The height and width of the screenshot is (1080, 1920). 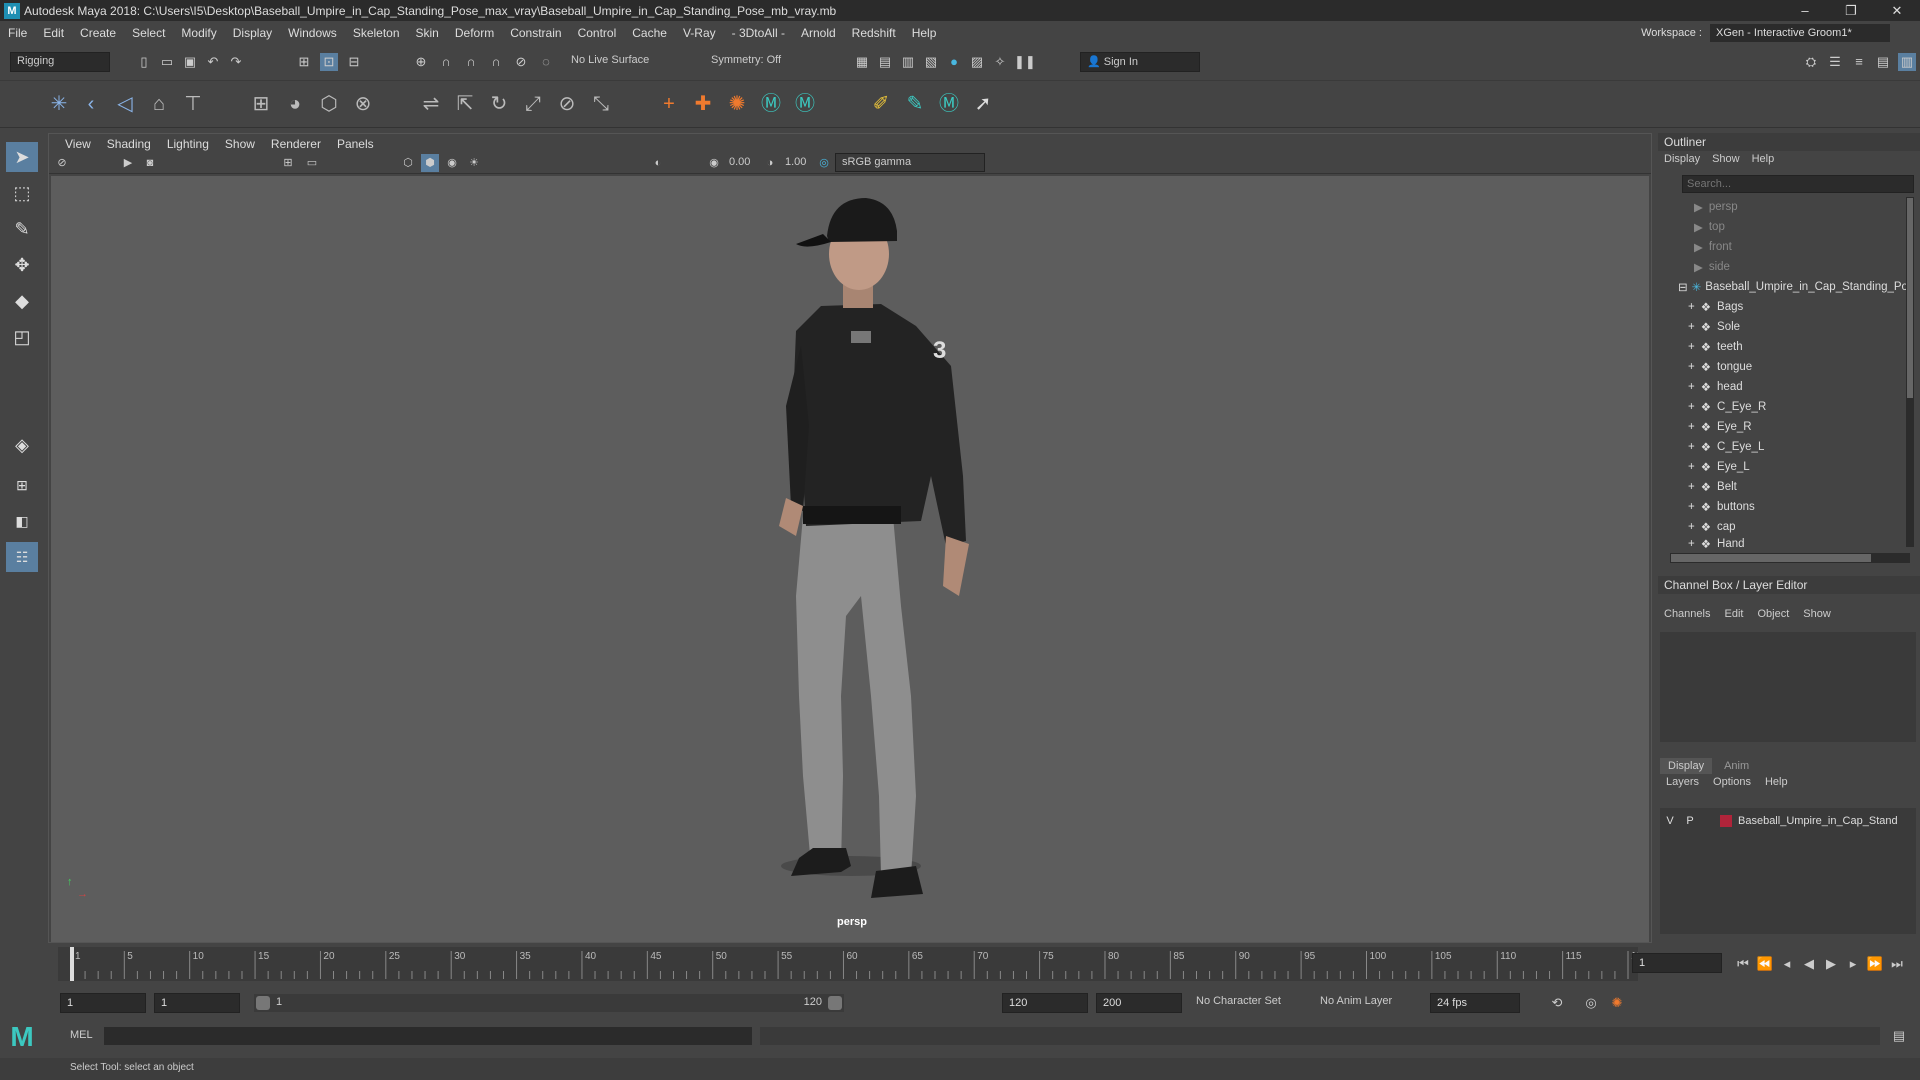 What do you see at coordinates (62, 163) in the screenshot?
I see `camera-select-icon: ⊘` at bounding box center [62, 163].